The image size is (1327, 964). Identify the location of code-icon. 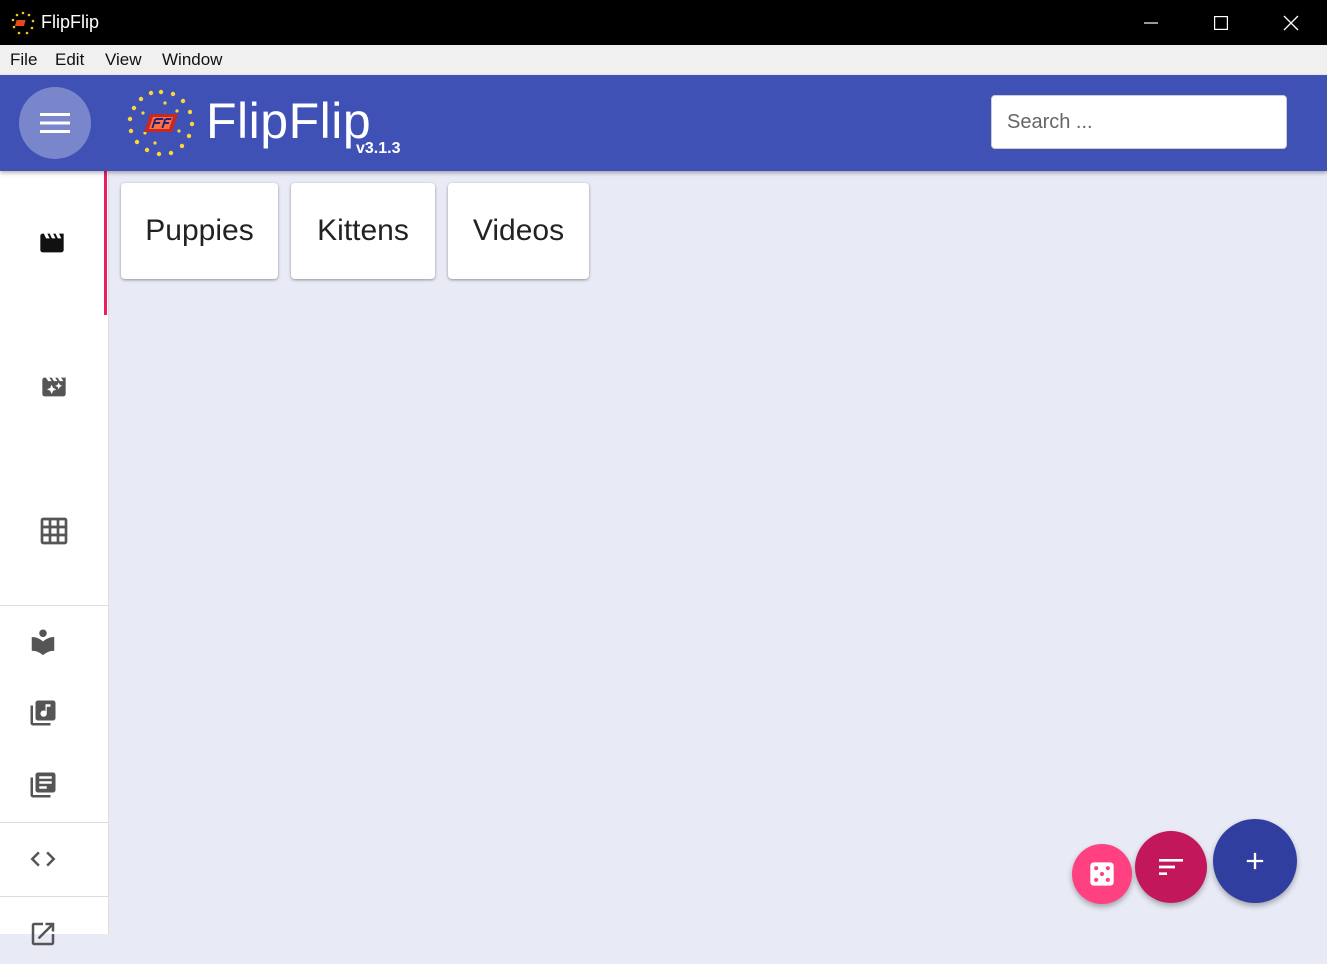
(43, 859).